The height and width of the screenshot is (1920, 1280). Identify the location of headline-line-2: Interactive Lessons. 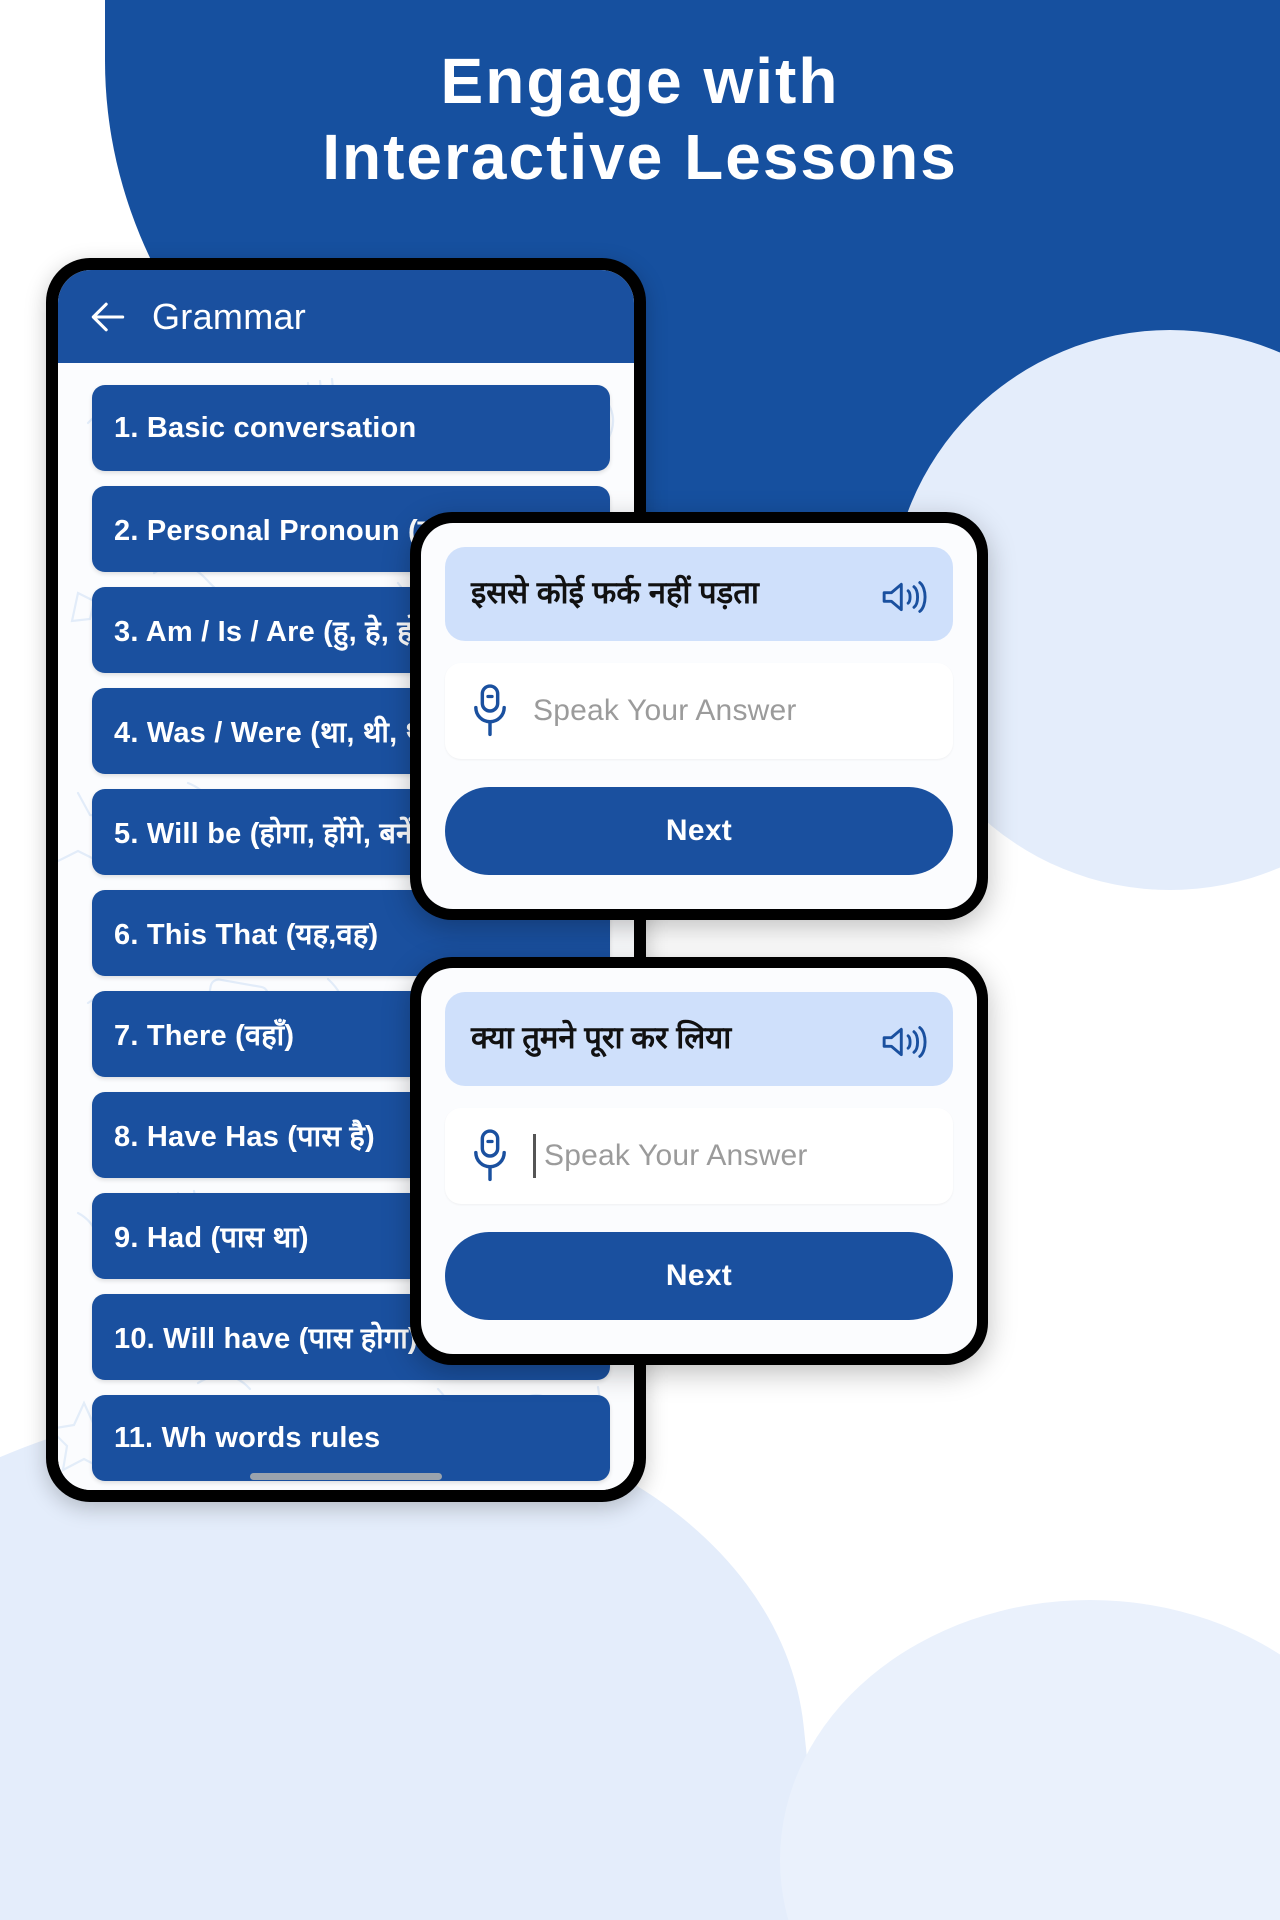
(640, 156).